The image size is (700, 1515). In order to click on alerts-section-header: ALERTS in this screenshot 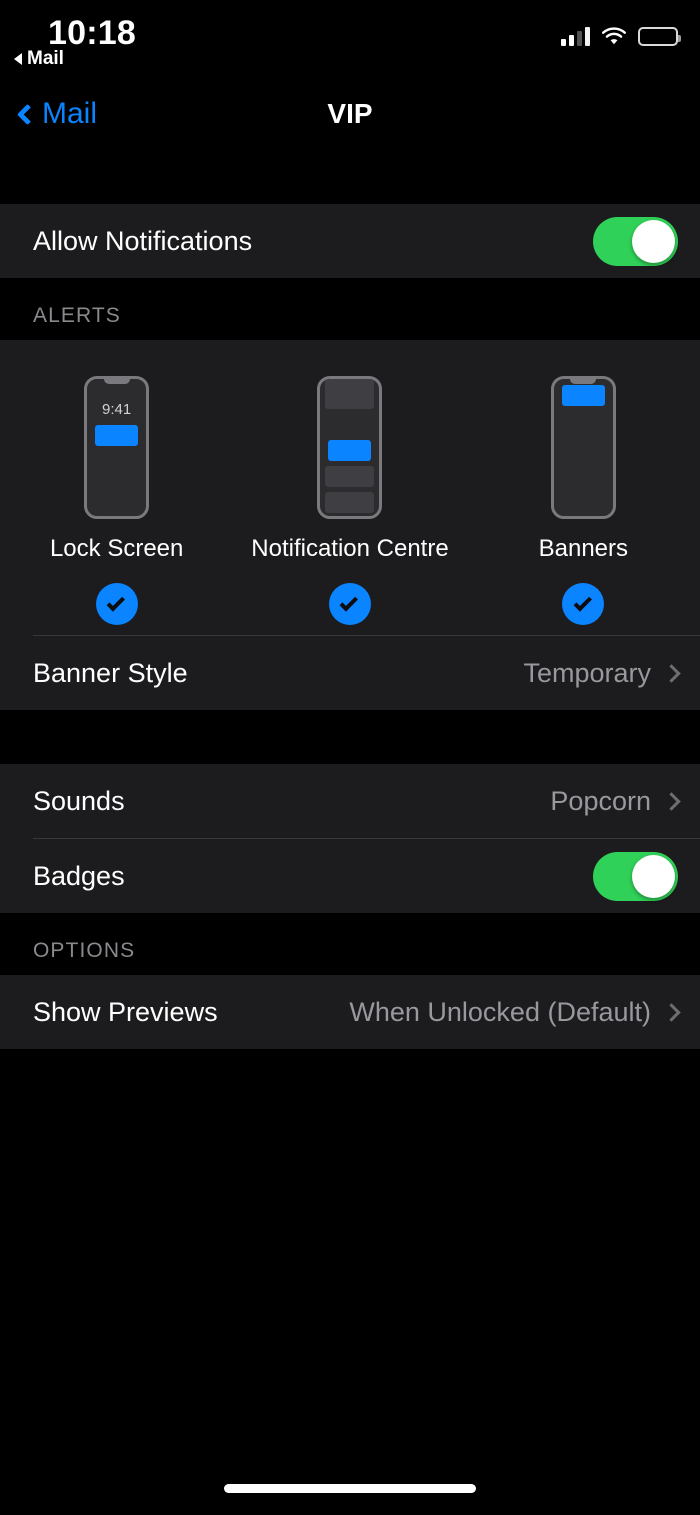, I will do `click(350, 309)`.